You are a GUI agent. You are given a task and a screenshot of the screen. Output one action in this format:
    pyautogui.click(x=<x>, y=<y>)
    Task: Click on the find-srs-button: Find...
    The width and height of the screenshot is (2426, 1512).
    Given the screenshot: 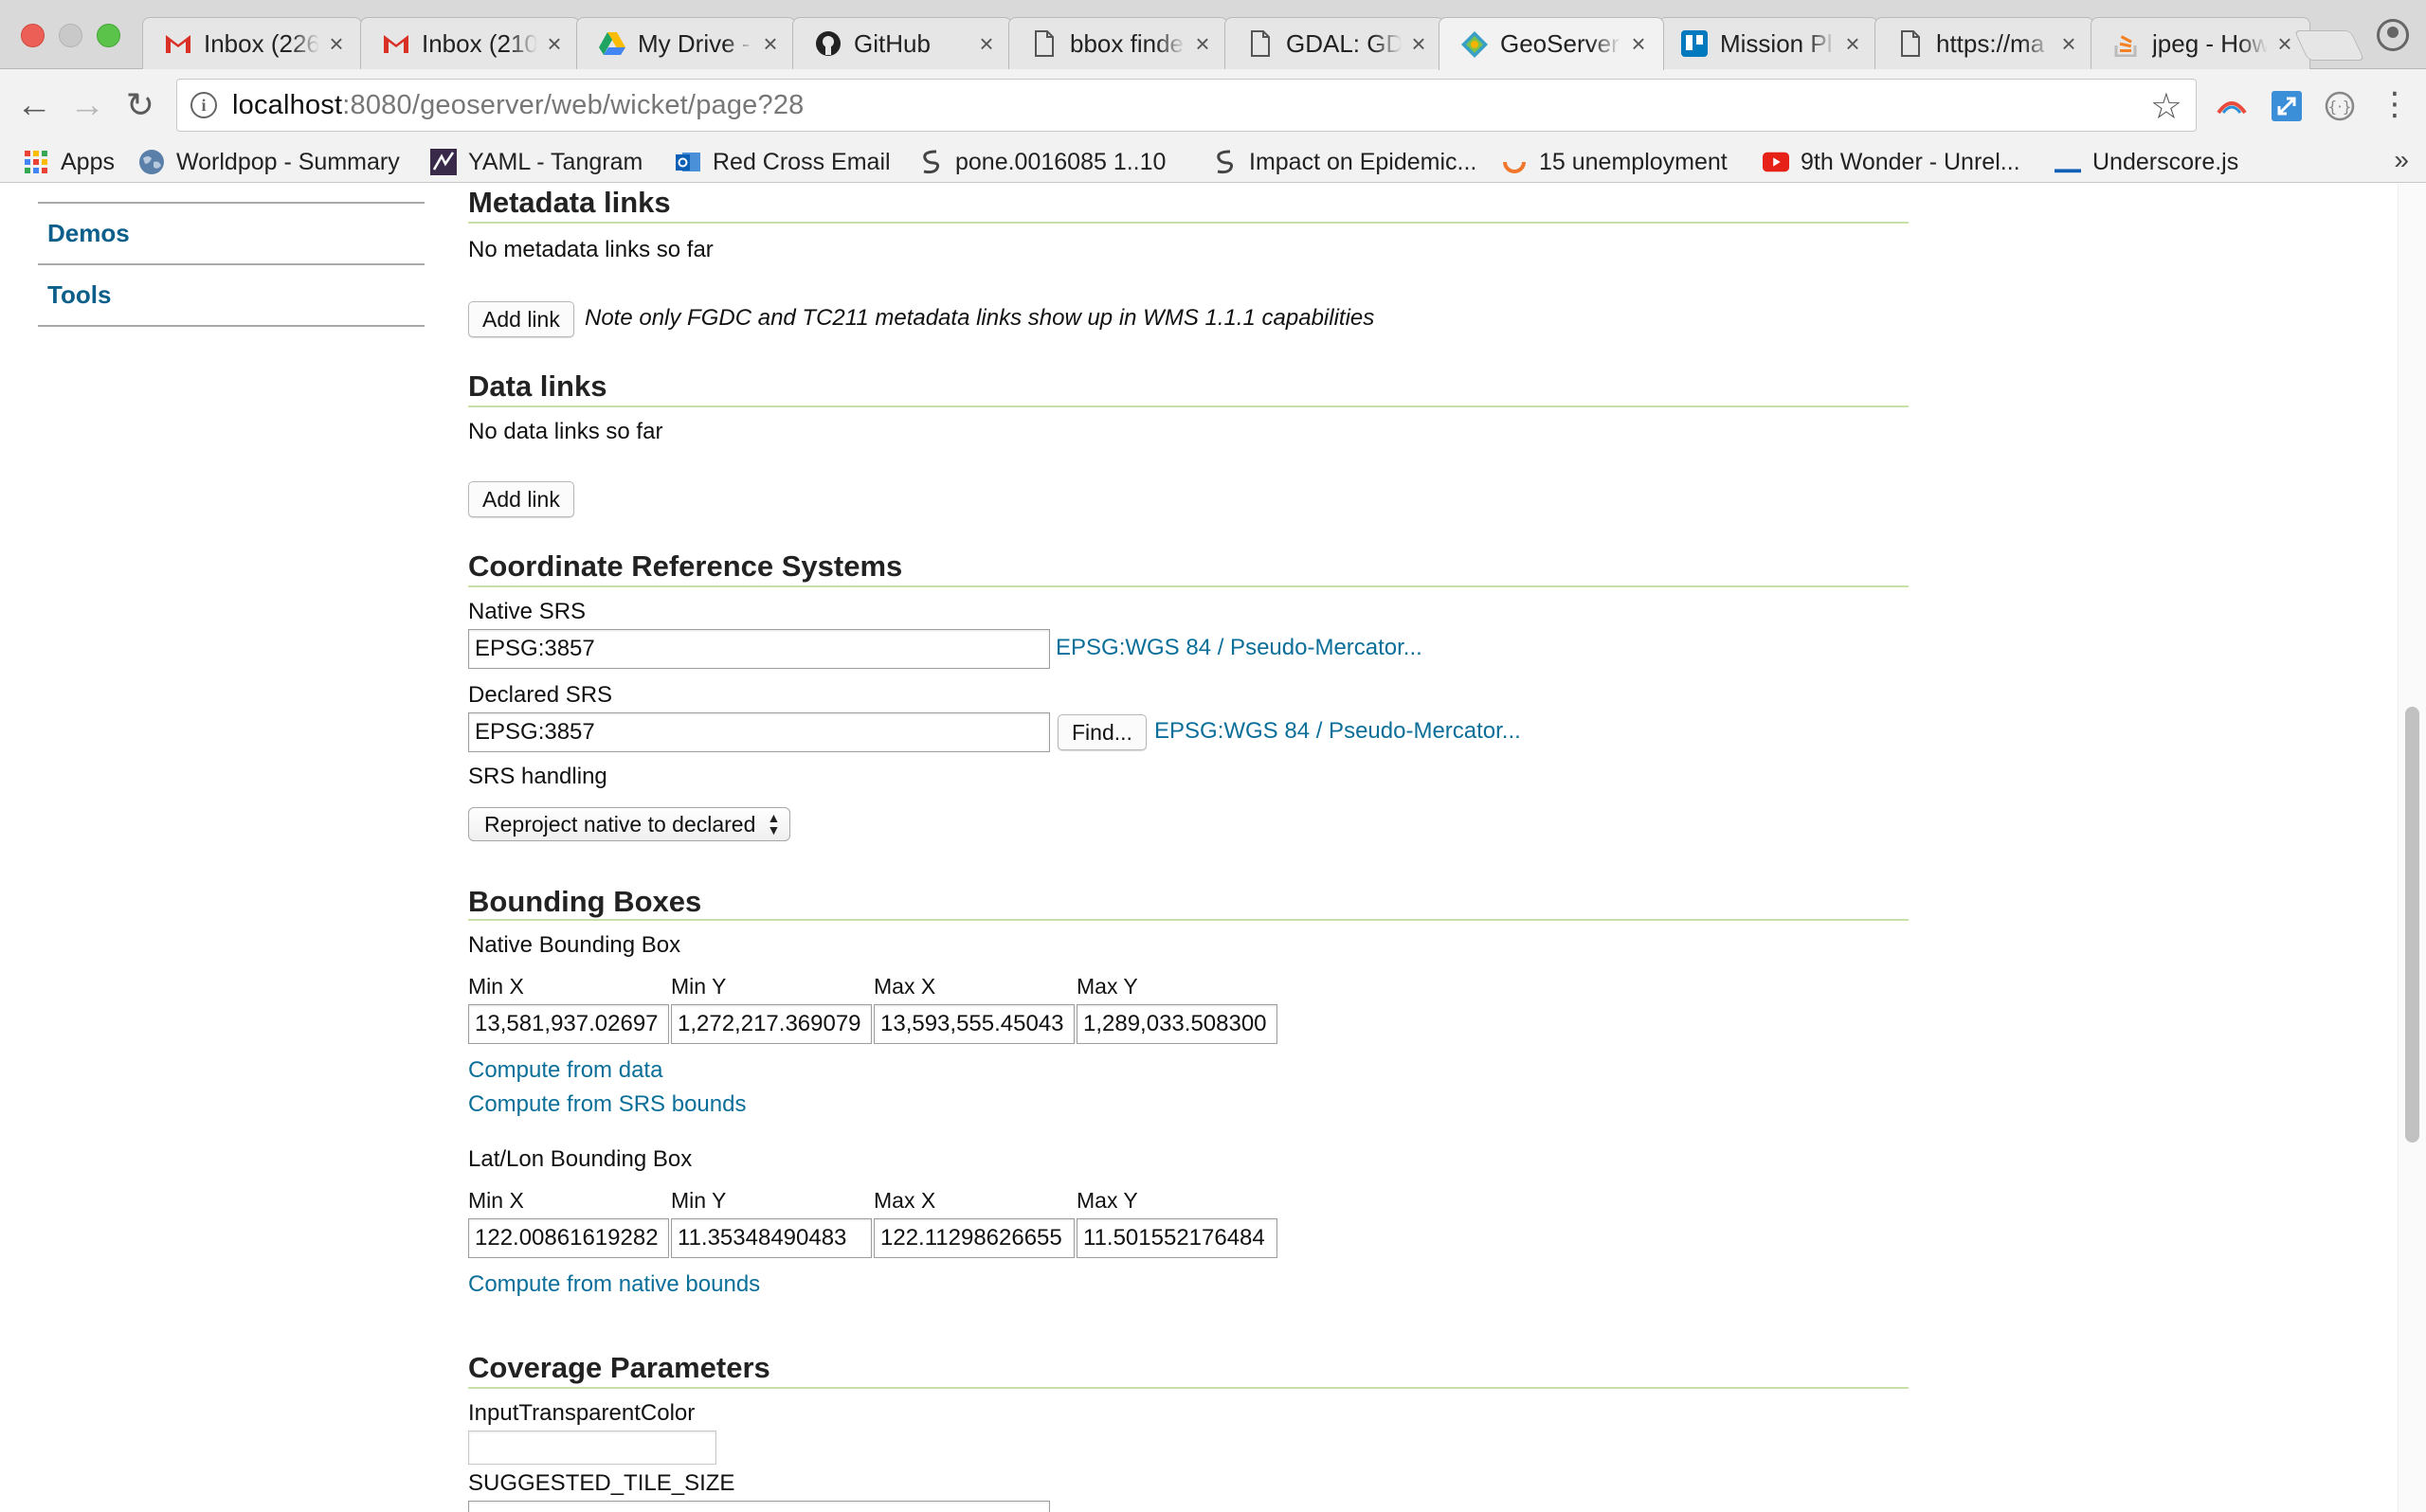 What is the action you would take?
    pyautogui.click(x=1102, y=732)
    